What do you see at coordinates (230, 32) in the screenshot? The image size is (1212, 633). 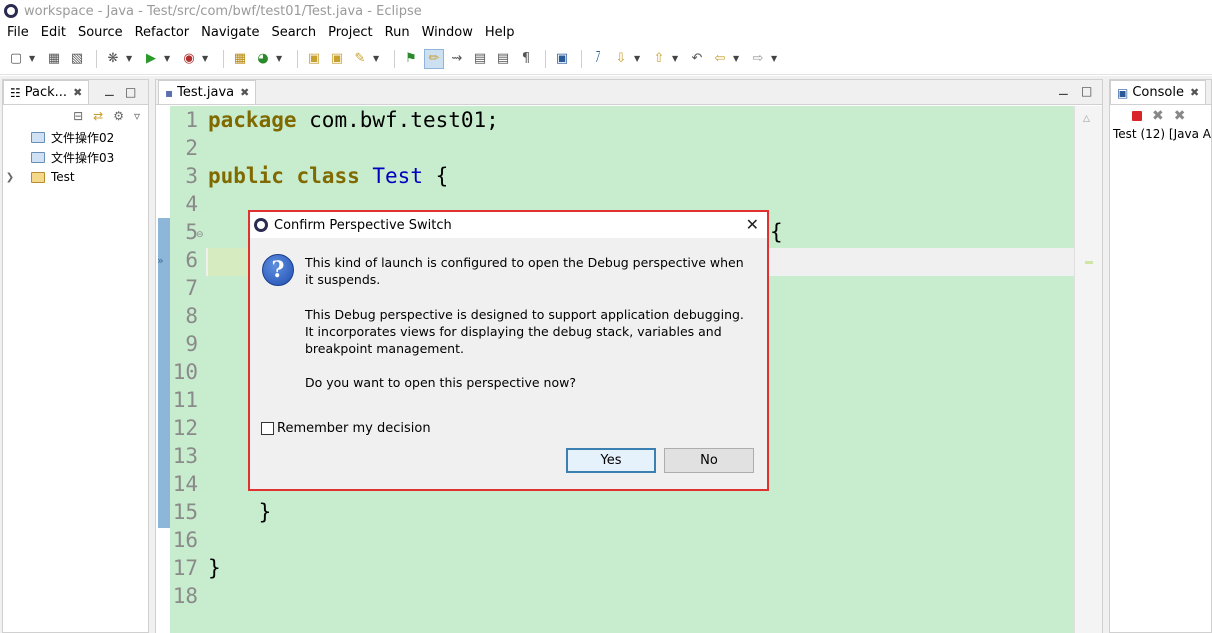 I see `menu-navigate: Navigate` at bounding box center [230, 32].